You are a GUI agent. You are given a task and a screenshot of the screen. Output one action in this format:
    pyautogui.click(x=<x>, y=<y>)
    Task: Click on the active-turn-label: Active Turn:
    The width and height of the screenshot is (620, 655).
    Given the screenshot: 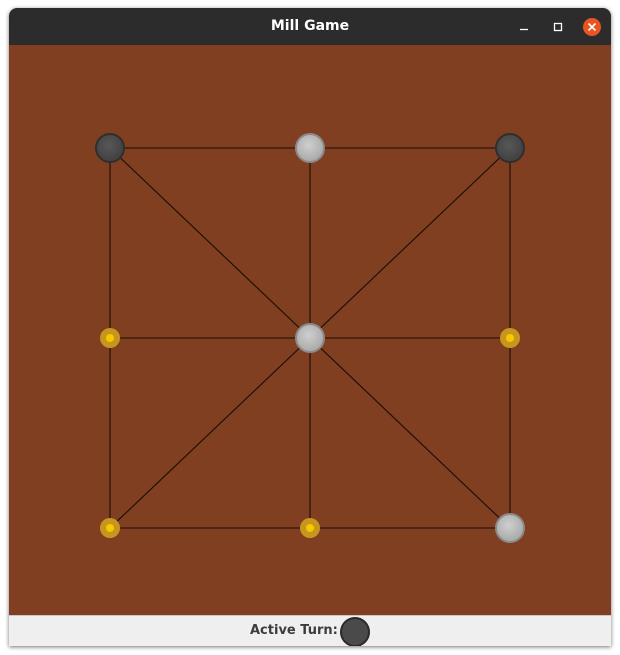 What is the action you would take?
    pyautogui.click(x=294, y=630)
    